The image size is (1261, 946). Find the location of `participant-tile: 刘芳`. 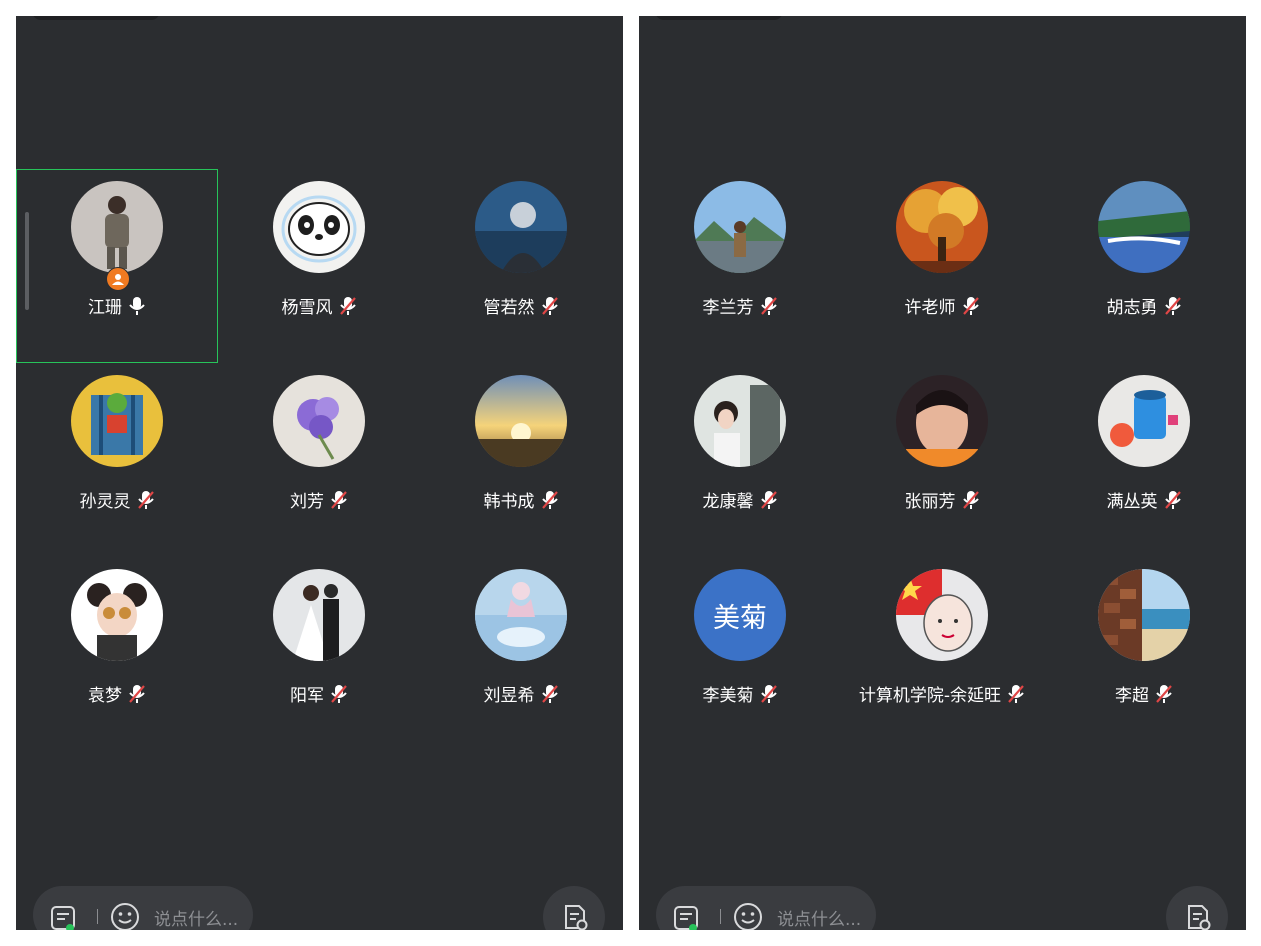

participant-tile: 刘芳 is located at coordinates (319, 460).